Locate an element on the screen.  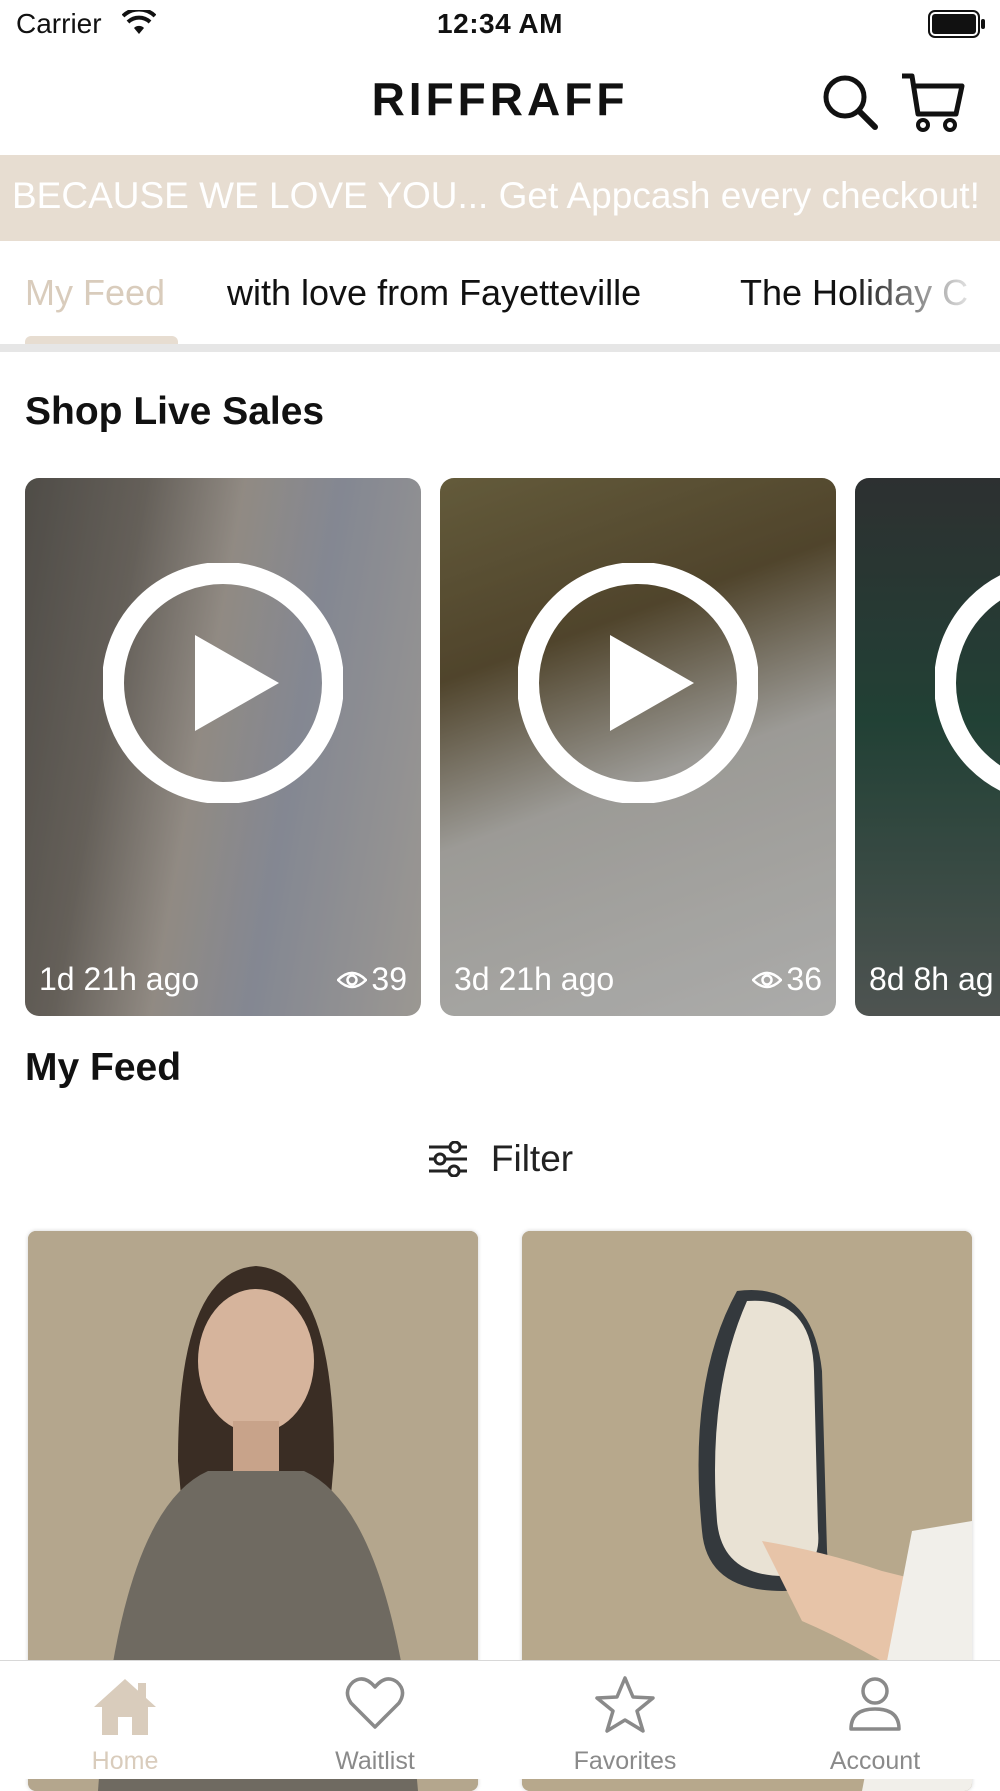
filter-label: Filter is located at coordinates (532, 1158).